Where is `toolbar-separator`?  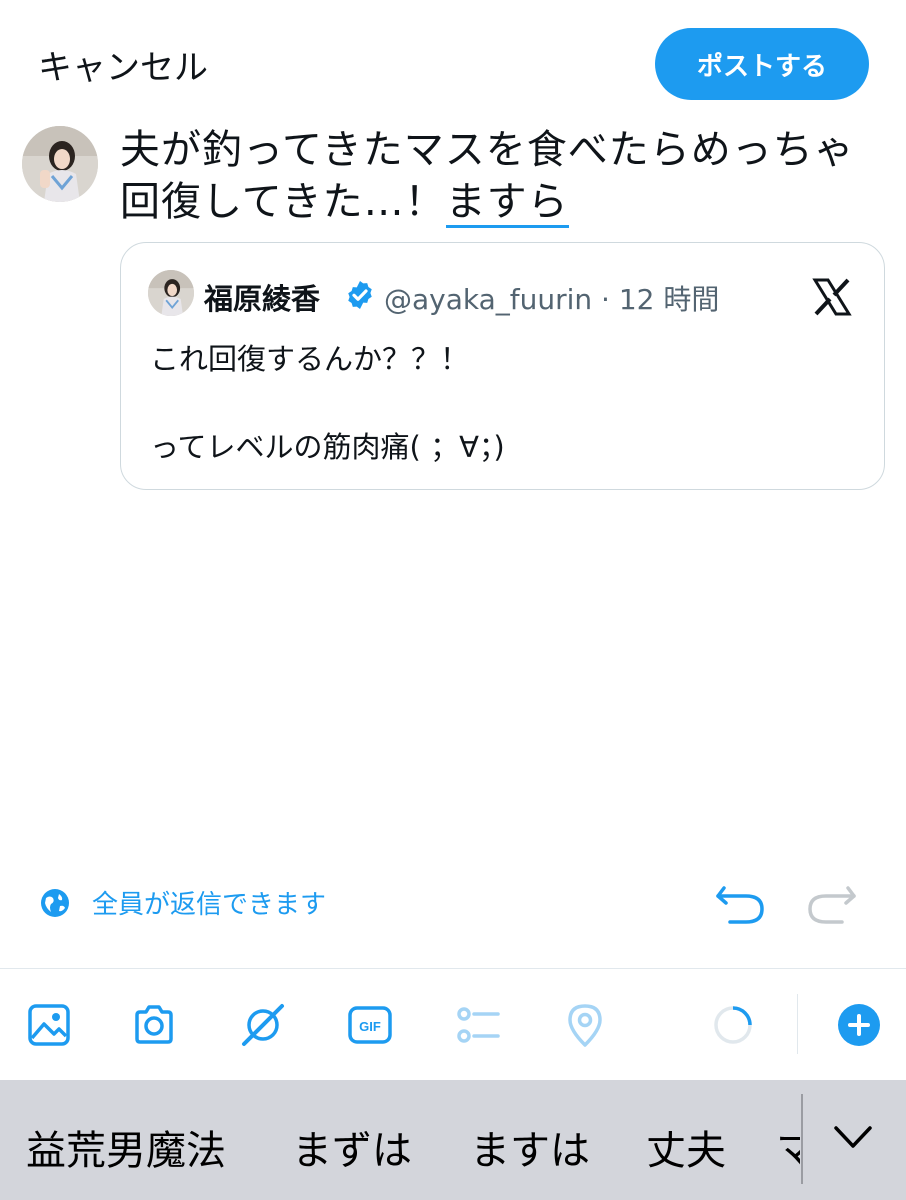
toolbar-separator is located at coordinates (797, 1024).